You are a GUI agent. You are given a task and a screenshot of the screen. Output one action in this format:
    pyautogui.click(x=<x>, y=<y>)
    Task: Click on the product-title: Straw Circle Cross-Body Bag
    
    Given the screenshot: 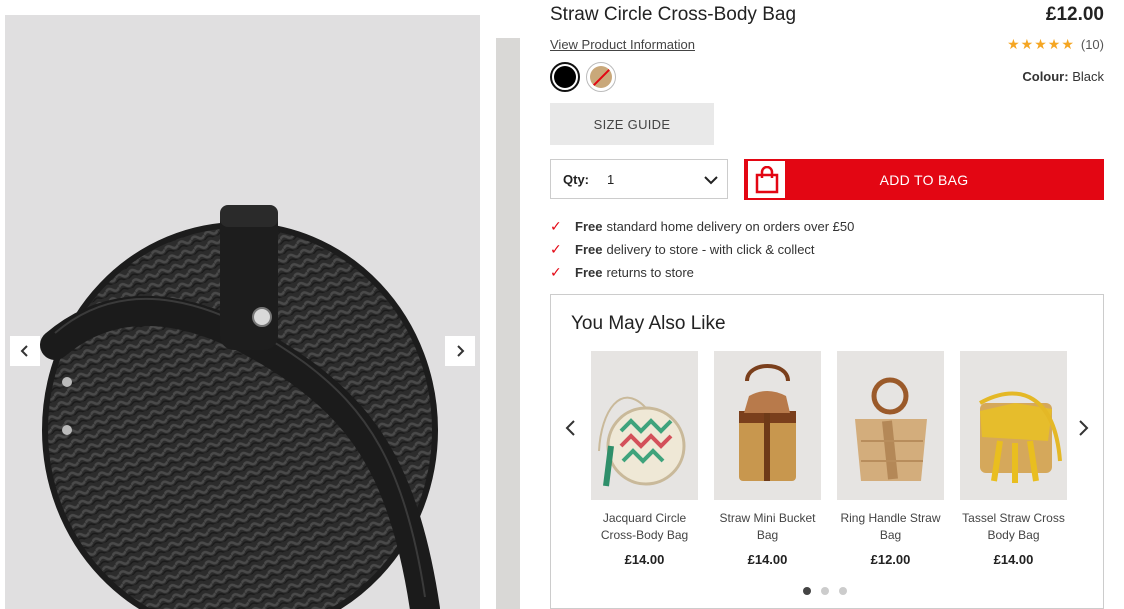 What is the action you would take?
    pyautogui.click(x=673, y=14)
    